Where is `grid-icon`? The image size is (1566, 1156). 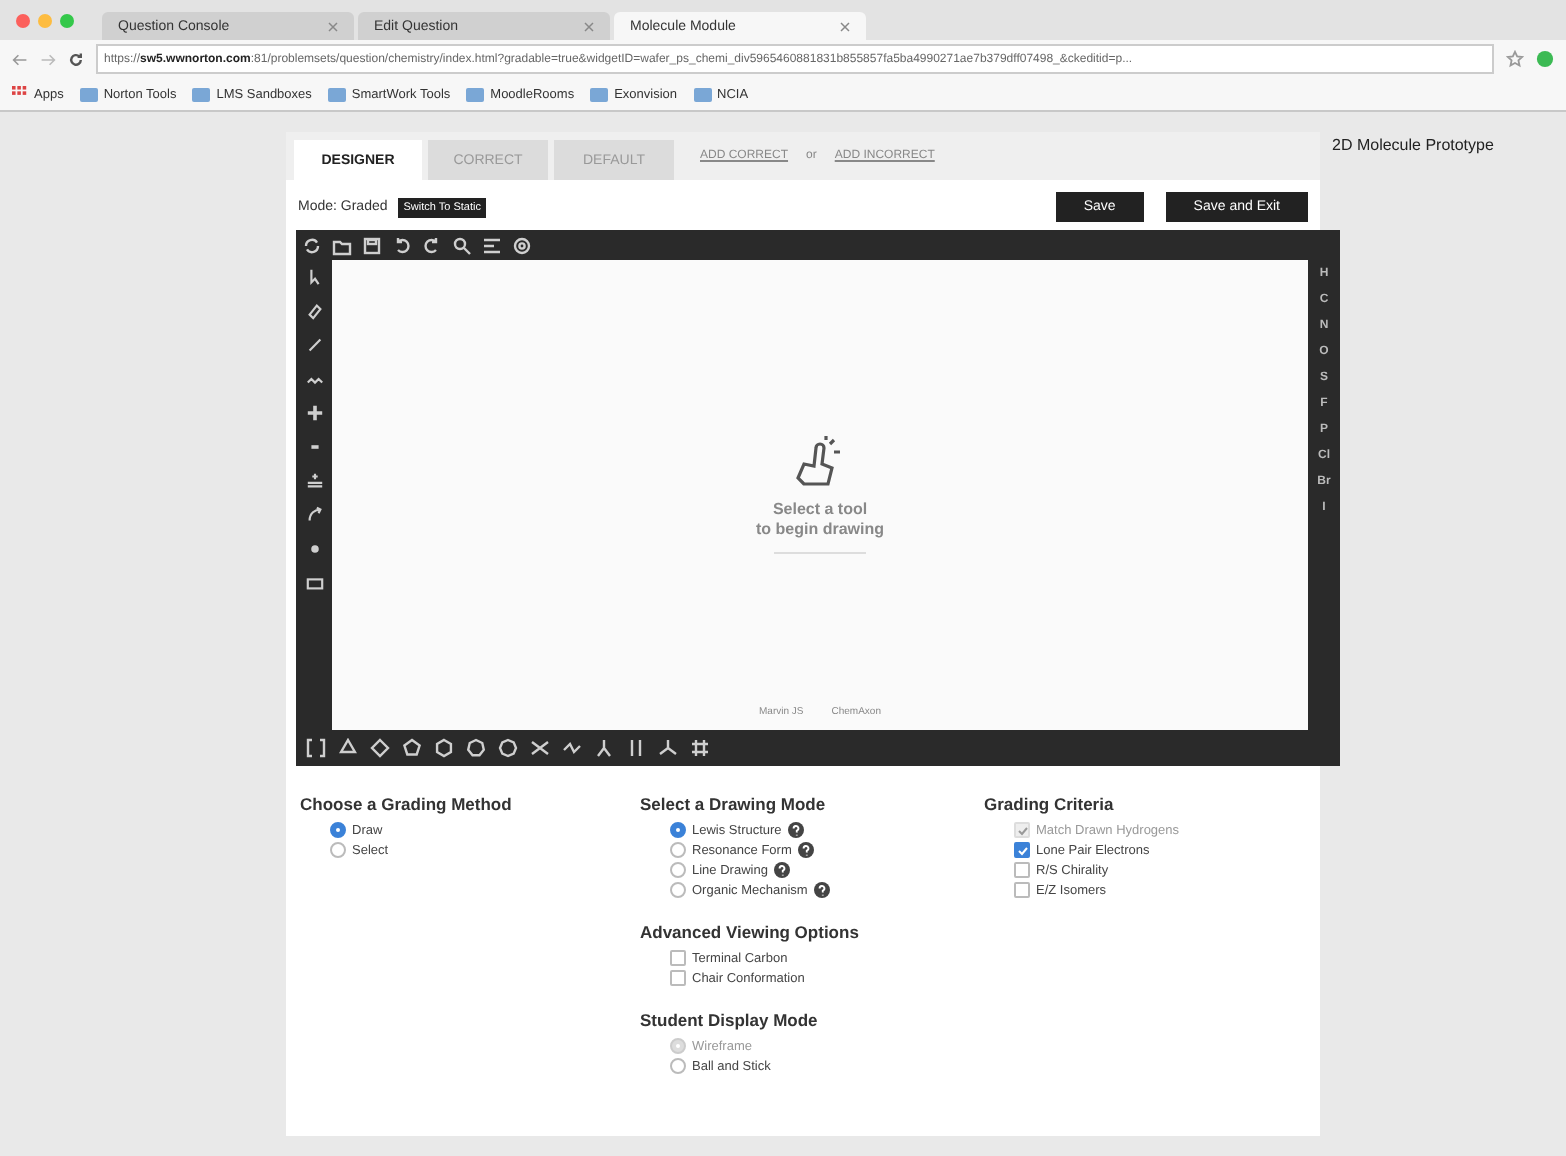
grid-icon is located at coordinates (700, 748).